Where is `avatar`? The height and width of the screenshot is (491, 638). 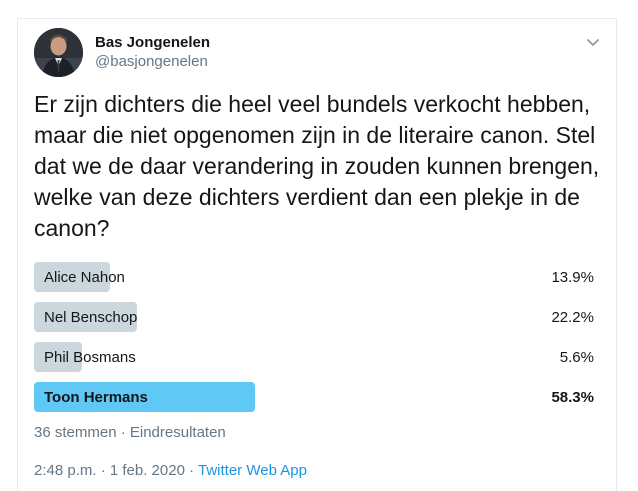 avatar is located at coordinates (58, 52).